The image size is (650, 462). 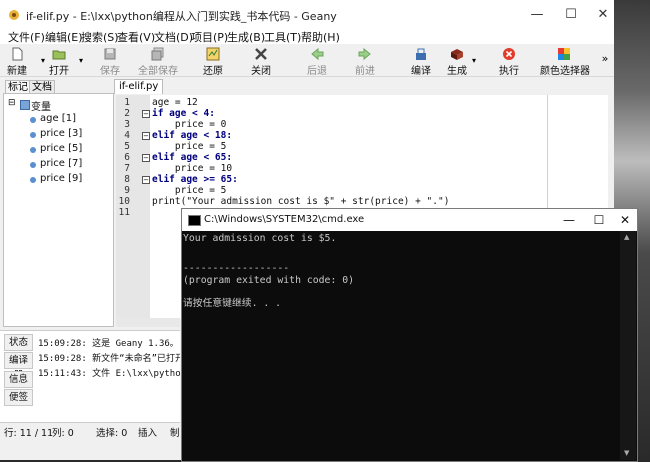 What do you see at coordinates (626, 453) in the screenshot?
I see `scroll-down-icon: ▼` at bounding box center [626, 453].